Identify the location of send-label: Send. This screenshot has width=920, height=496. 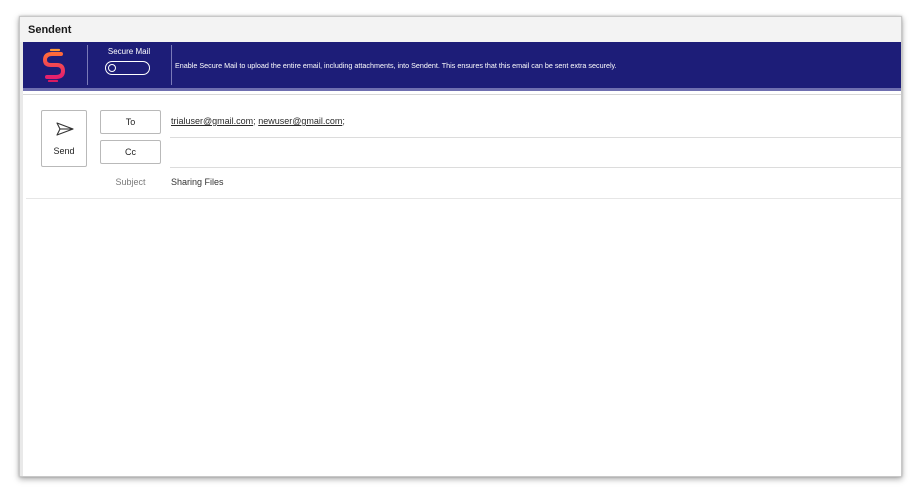
(64, 151).